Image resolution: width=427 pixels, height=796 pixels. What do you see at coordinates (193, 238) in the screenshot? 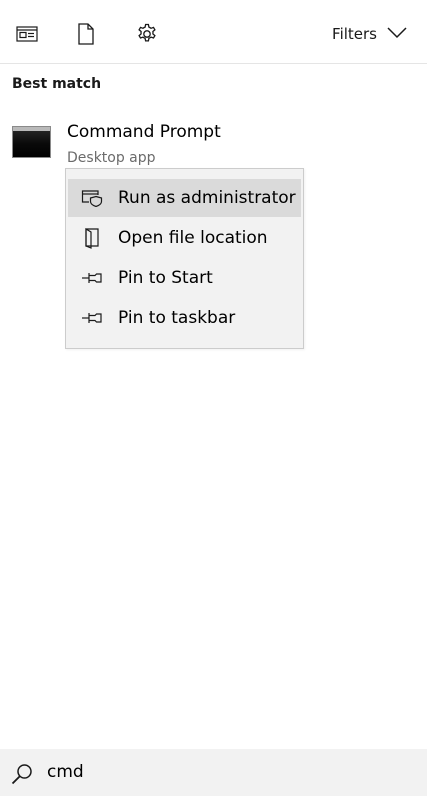
I see `menu-item-label: Open file location` at bounding box center [193, 238].